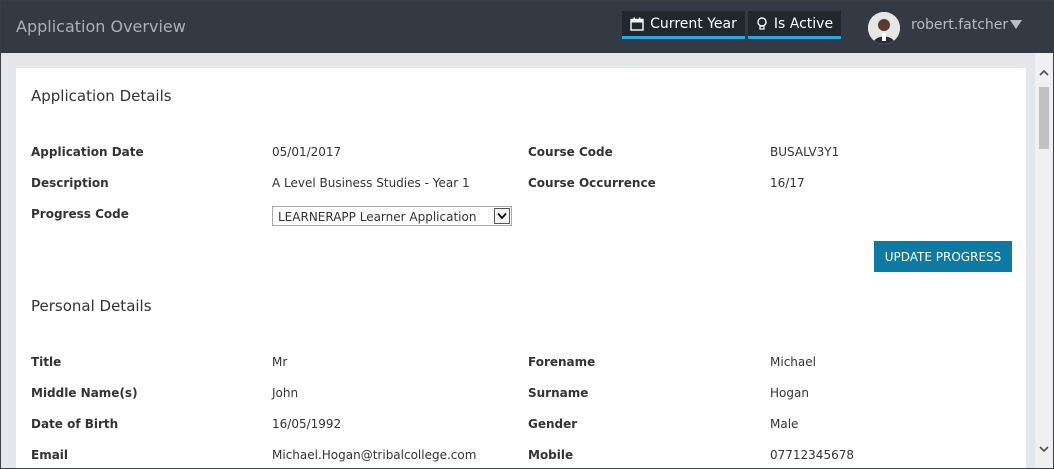 The height and width of the screenshot is (469, 1054). I want to click on personal-details-heading: Personal Details, so click(91, 306).